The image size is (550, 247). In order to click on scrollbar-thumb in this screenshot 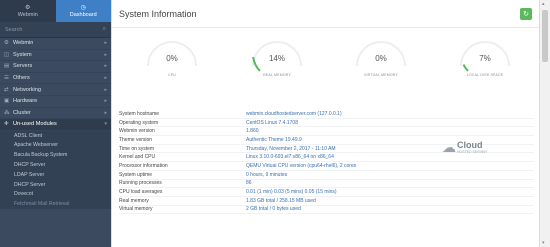, I will do `click(545, 36)`.